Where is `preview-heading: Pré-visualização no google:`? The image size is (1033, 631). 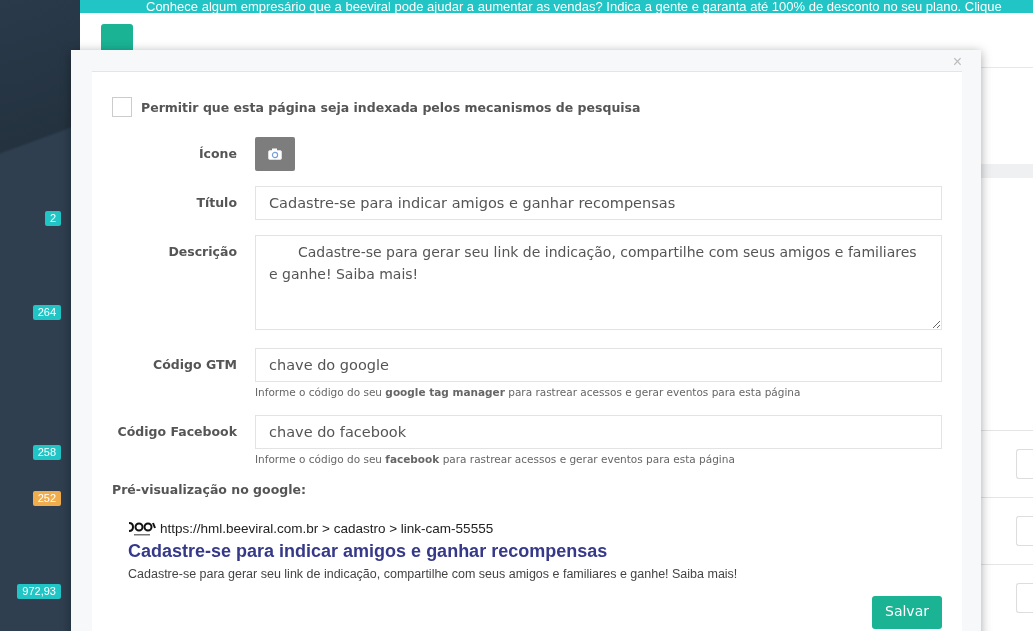 preview-heading: Pré-visualização no google: is located at coordinates (209, 489).